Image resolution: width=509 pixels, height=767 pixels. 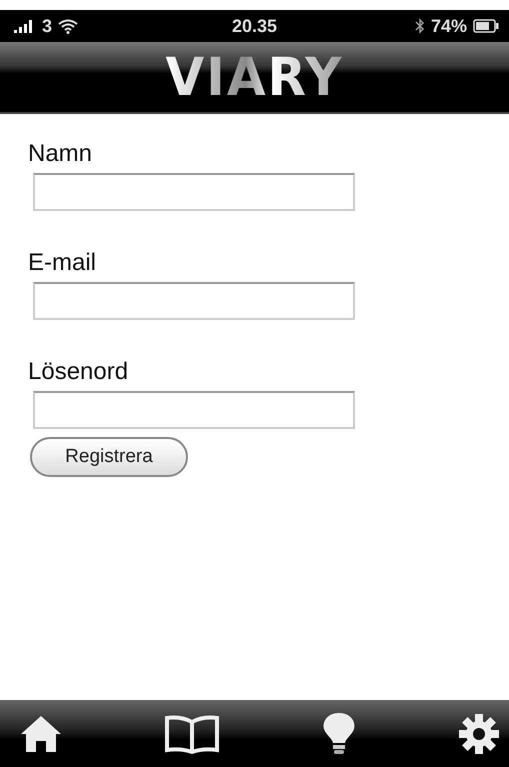 What do you see at coordinates (448, 26) in the screenshot?
I see `battery-text: 74%` at bounding box center [448, 26].